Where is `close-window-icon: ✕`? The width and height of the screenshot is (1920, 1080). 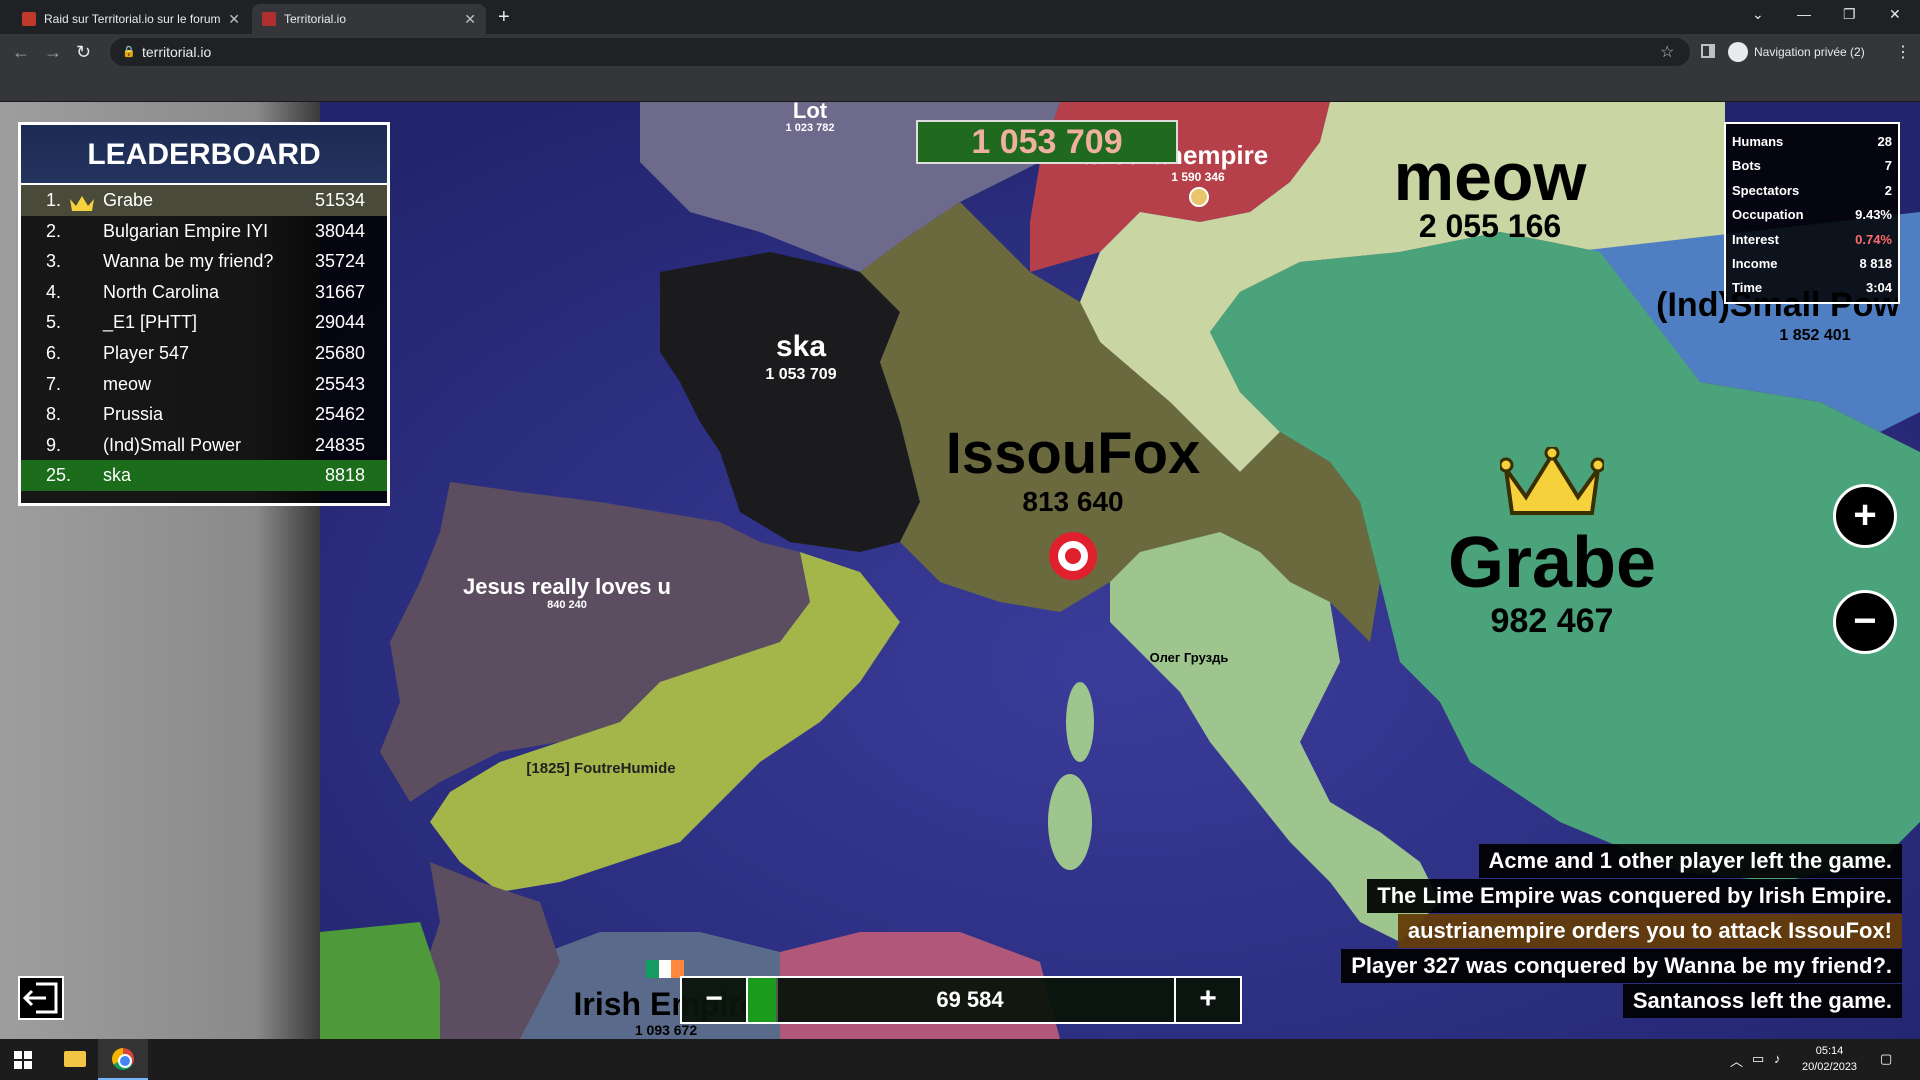 close-window-icon: ✕ is located at coordinates (1895, 14).